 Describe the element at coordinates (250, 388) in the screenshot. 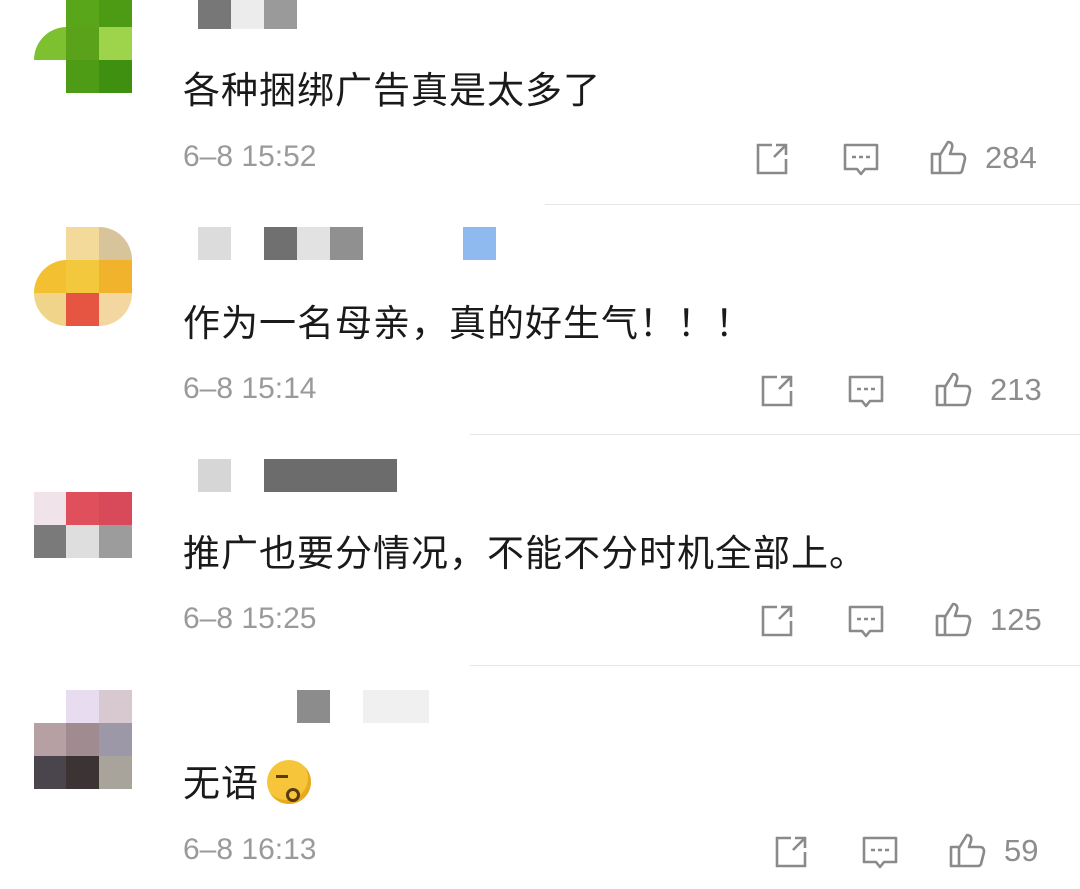

I see `comment-time: 6–8 15:14` at that location.